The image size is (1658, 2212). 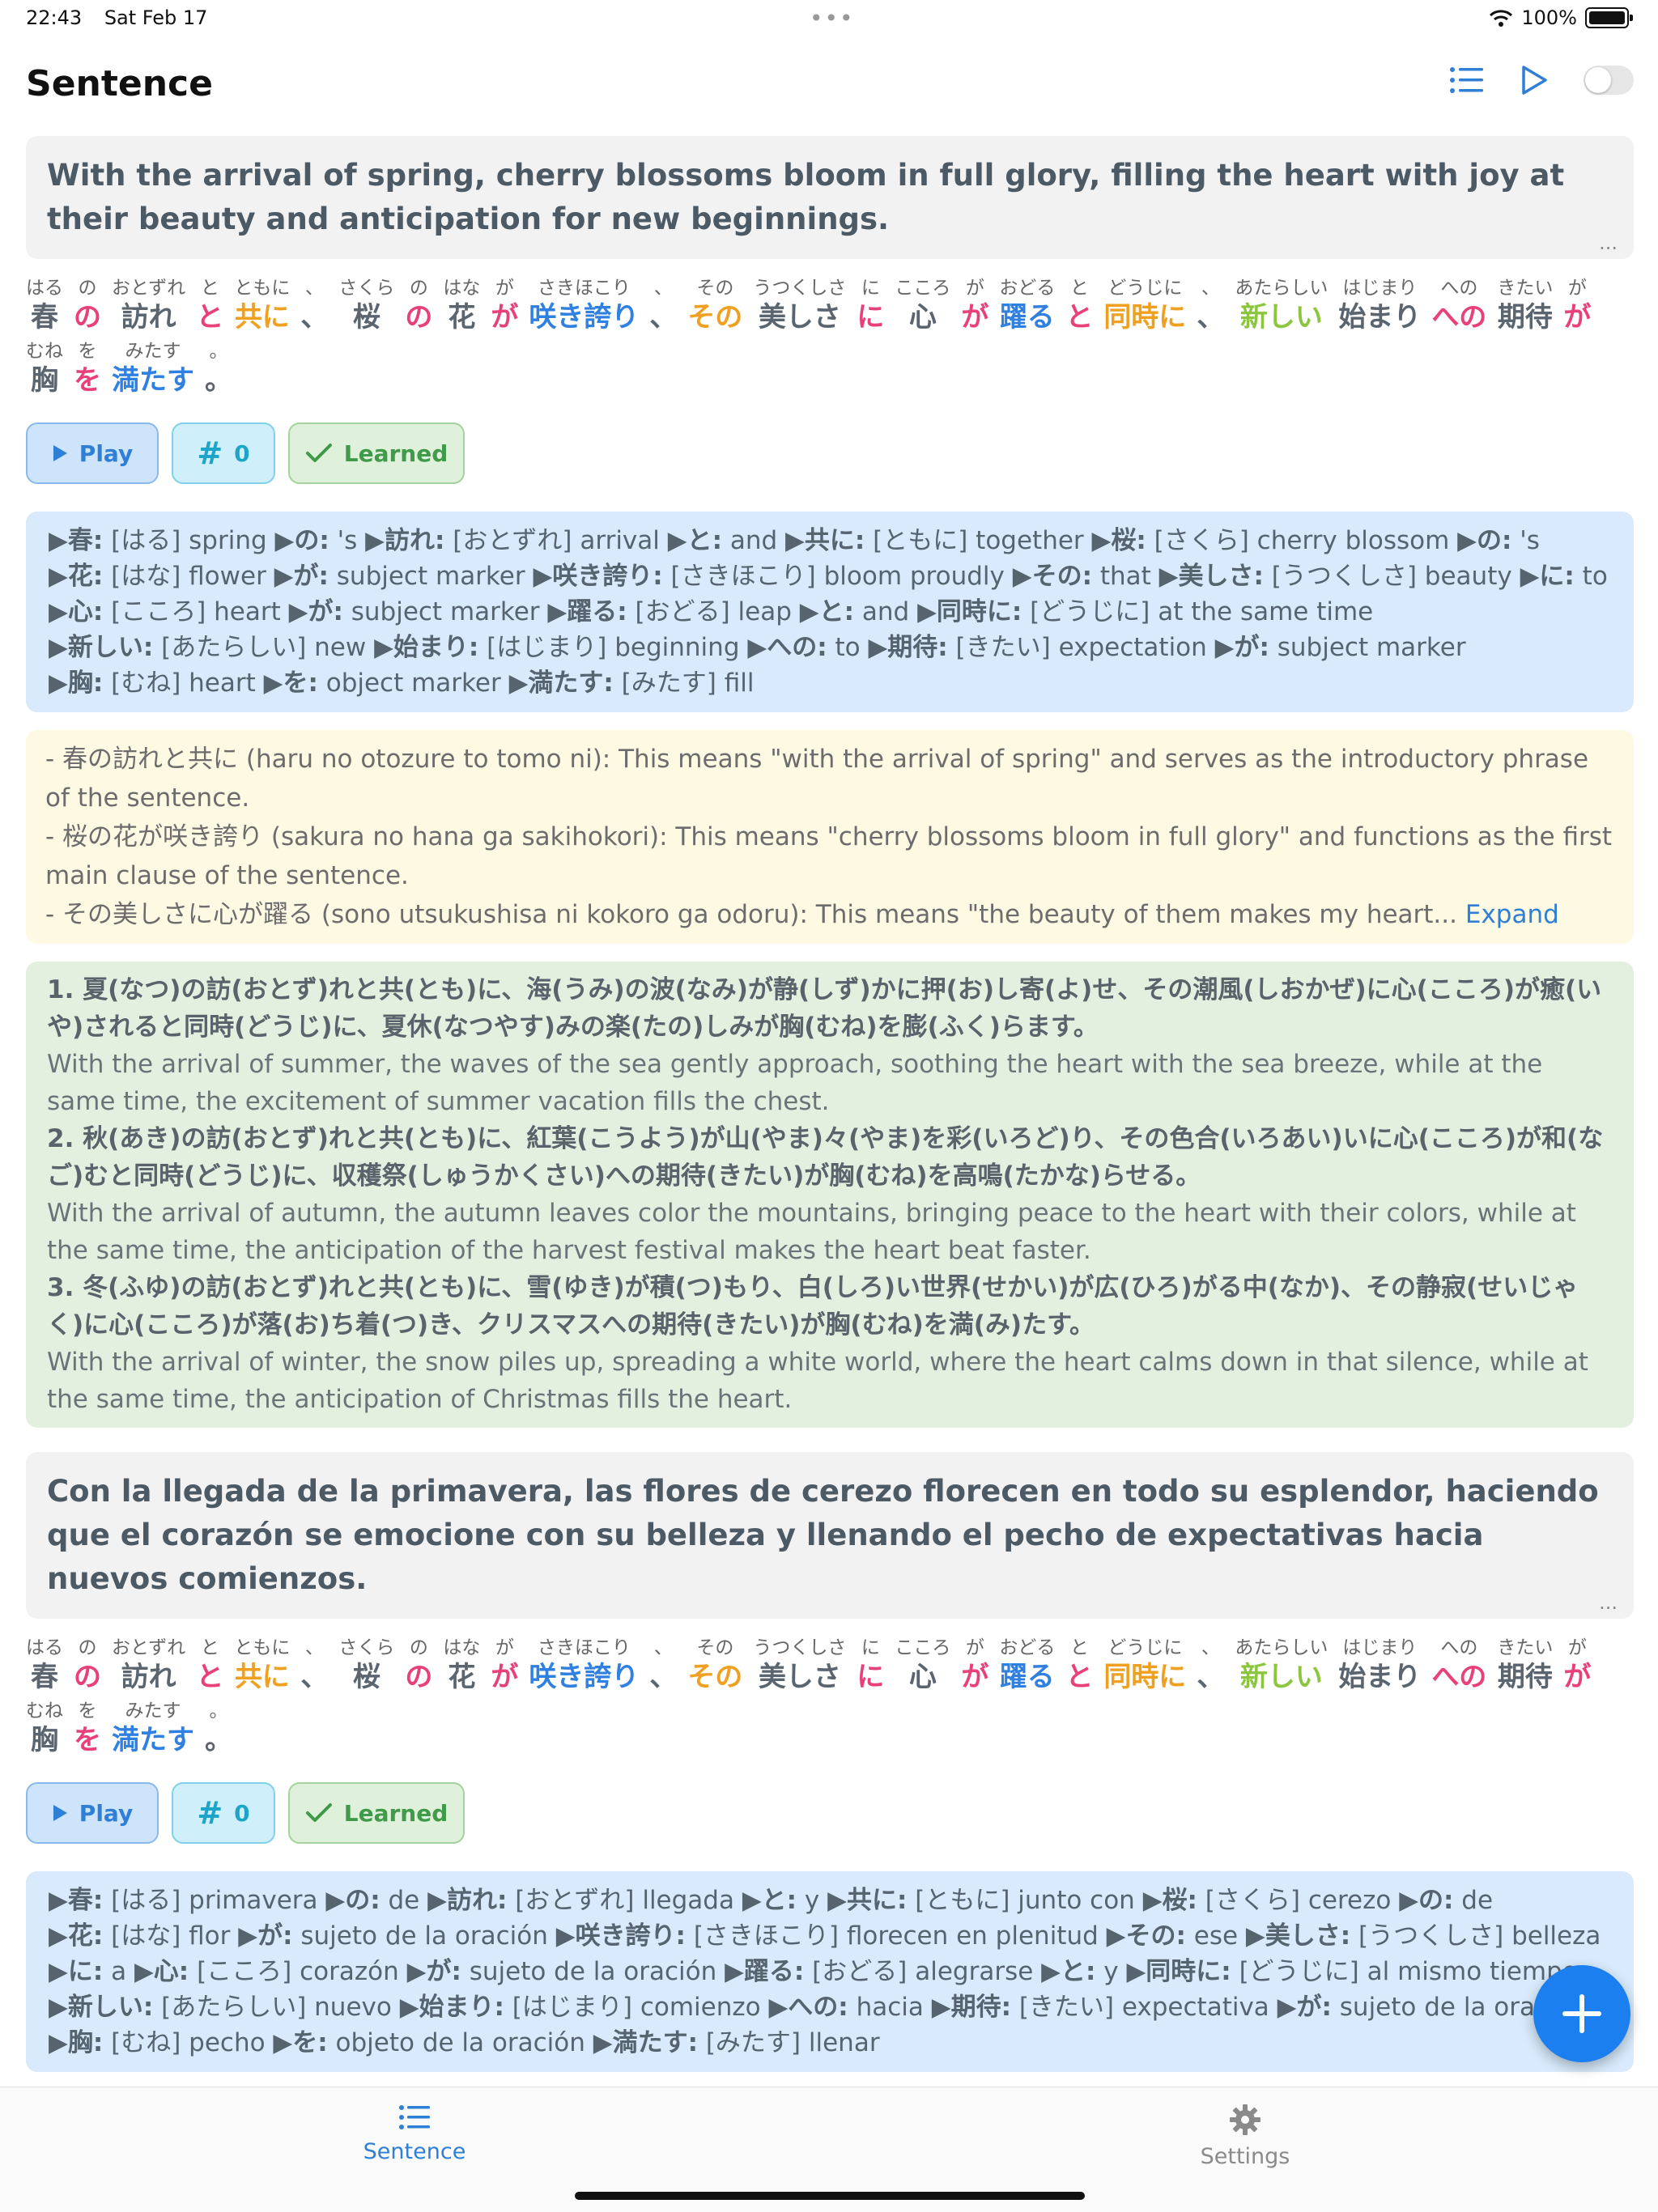 I want to click on furigana-word: と, so click(x=1079, y=1677).